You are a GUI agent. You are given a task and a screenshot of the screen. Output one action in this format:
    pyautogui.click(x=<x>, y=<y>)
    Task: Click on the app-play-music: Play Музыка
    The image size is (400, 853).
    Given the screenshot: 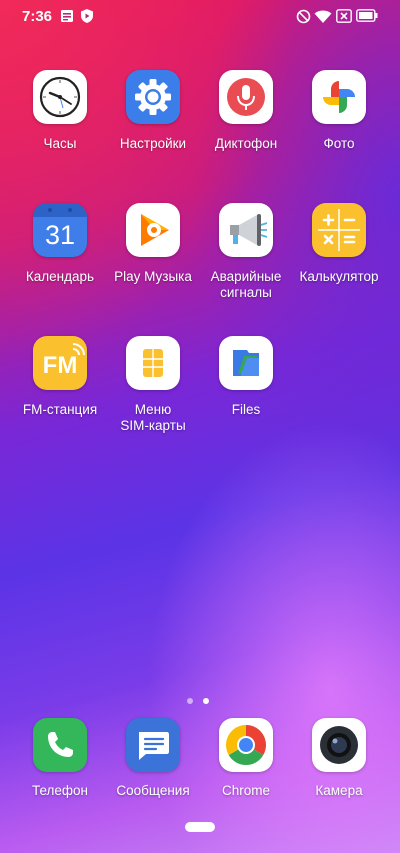 What is the action you would take?
    pyautogui.click(x=153, y=244)
    